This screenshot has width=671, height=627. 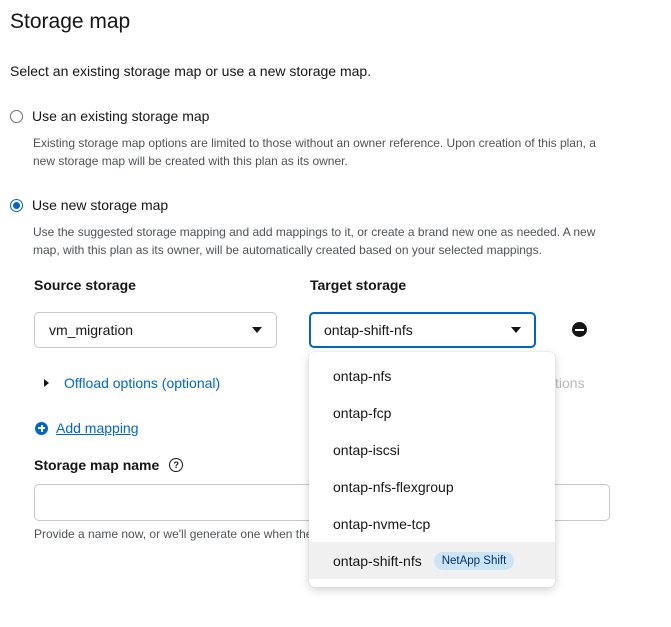 What do you see at coordinates (570, 383) in the screenshot?
I see `obscured-options-text: tions` at bounding box center [570, 383].